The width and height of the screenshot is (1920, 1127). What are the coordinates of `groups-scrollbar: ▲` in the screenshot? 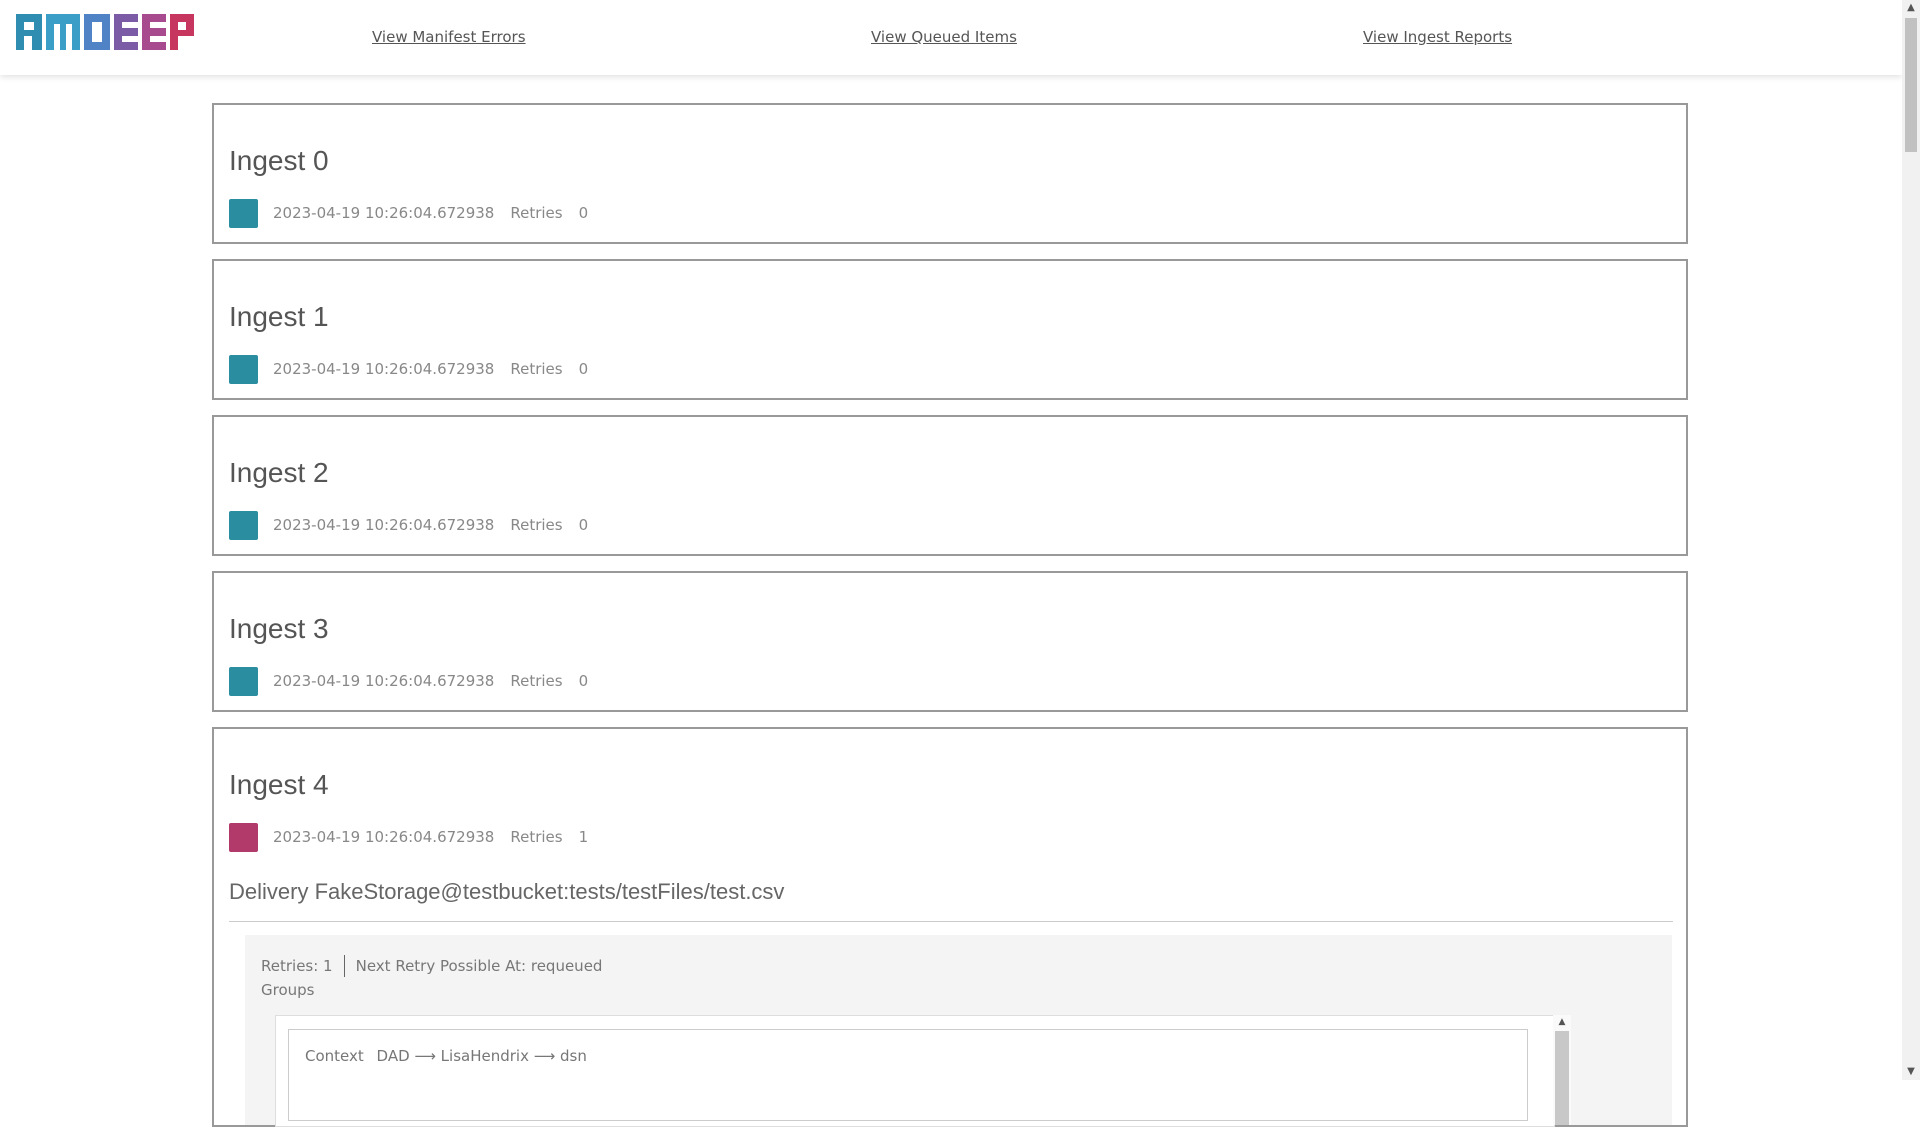 It's located at (1562, 1070).